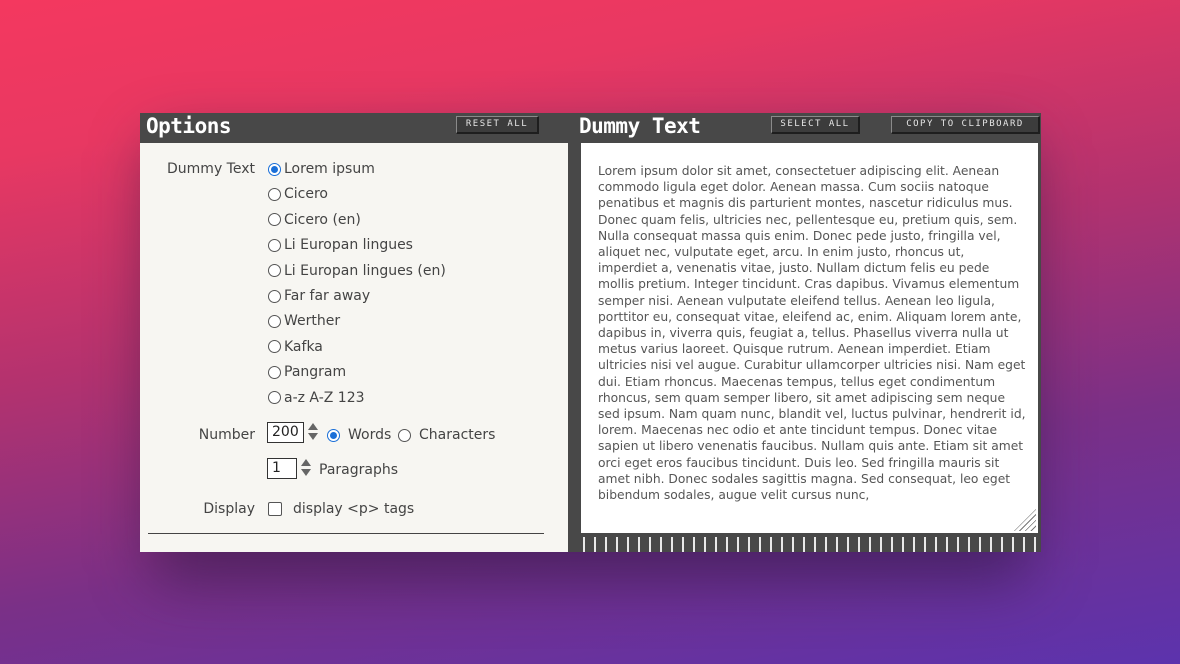 Image resolution: width=1180 pixels, height=664 pixels. I want to click on display-ptags-label: display <p> tags, so click(354, 509).